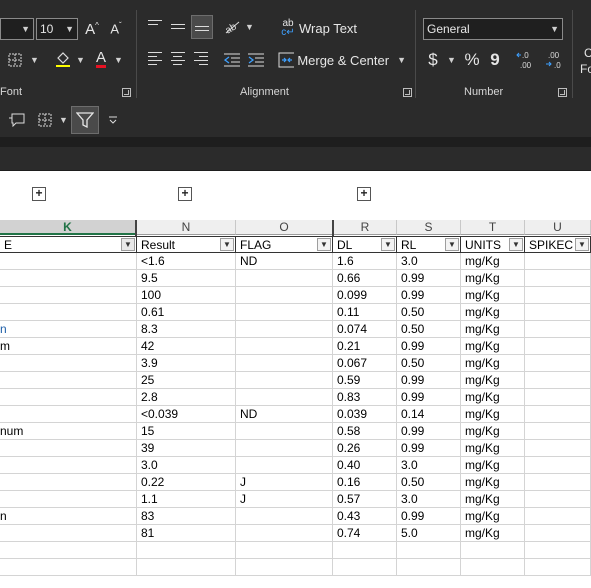  What do you see at coordinates (63, 59) in the screenshot?
I see `fill-color-button` at bounding box center [63, 59].